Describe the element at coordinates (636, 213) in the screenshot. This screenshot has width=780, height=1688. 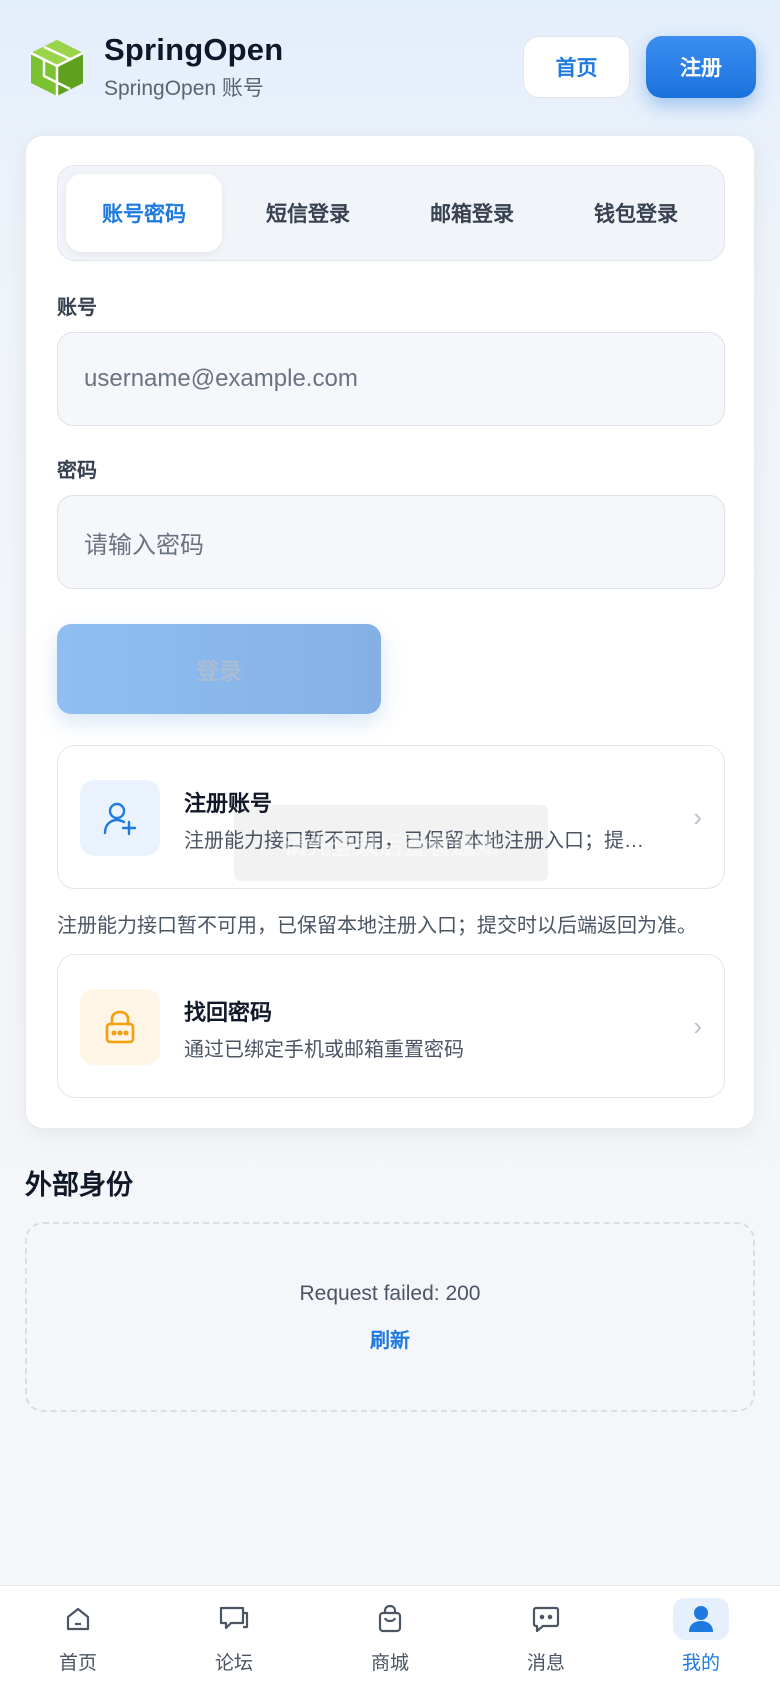
I see `tab-wallet-login: 钱包登录` at that location.